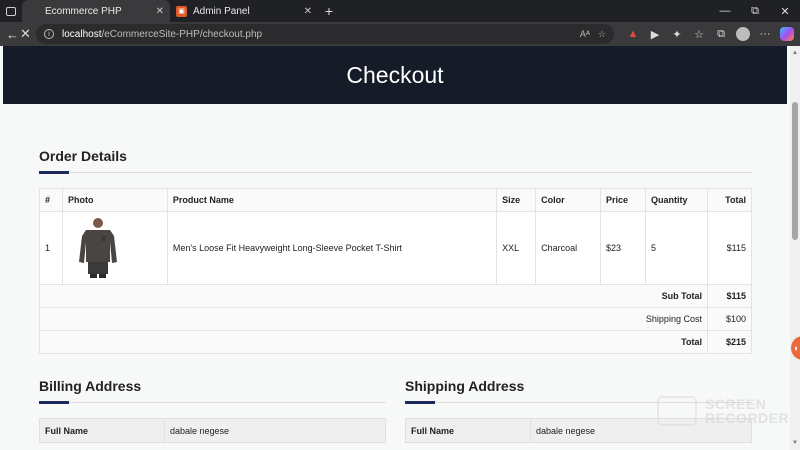  Describe the element at coordinates (736, 404) in the screenshot. I see `watermark-line1: SCREEN` at that location.